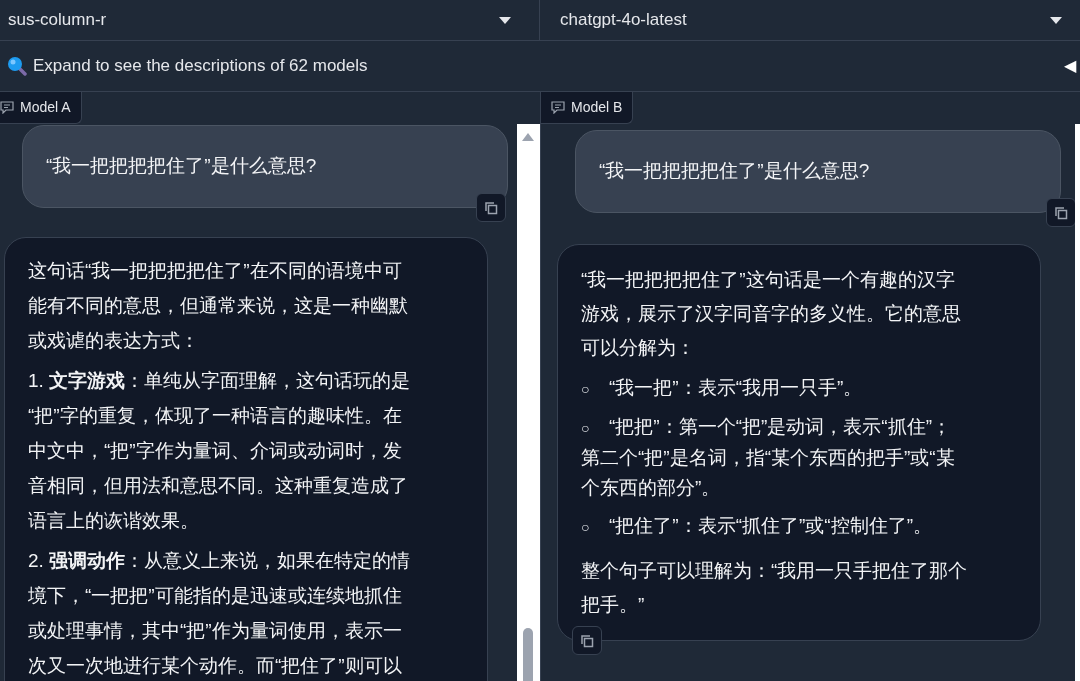 The image size is (1080, 681). What do you see at coordinates (722, 388) in the screenshot?
I see `list-item: ○ “我一把”：表示“我用一只手”。` at bounding box center [722, 388].